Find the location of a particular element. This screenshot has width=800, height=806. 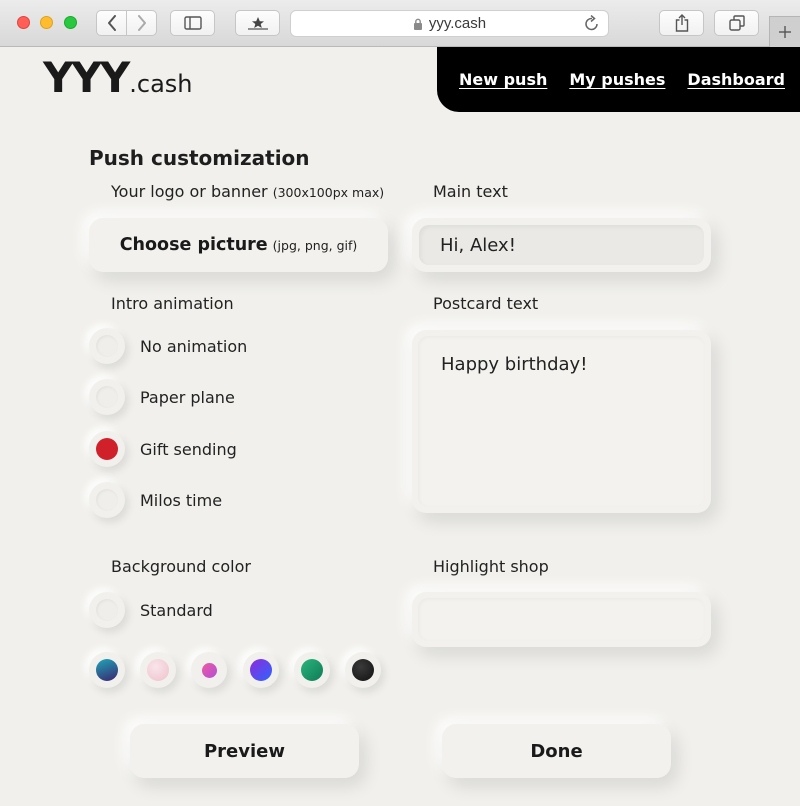

color-swatch-teal-navy is located at coordinates (107, 670).